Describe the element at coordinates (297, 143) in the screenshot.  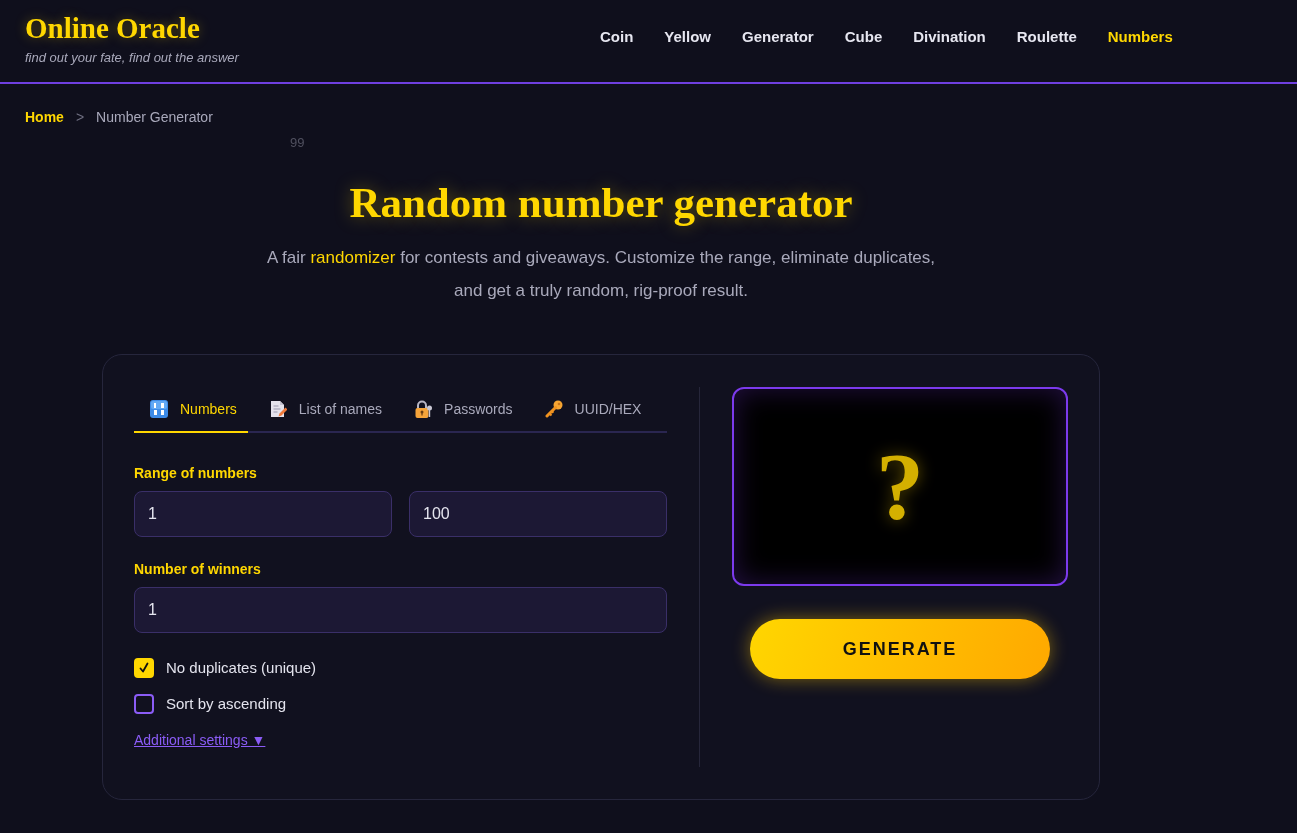
I see `background-number: 99` at that location.